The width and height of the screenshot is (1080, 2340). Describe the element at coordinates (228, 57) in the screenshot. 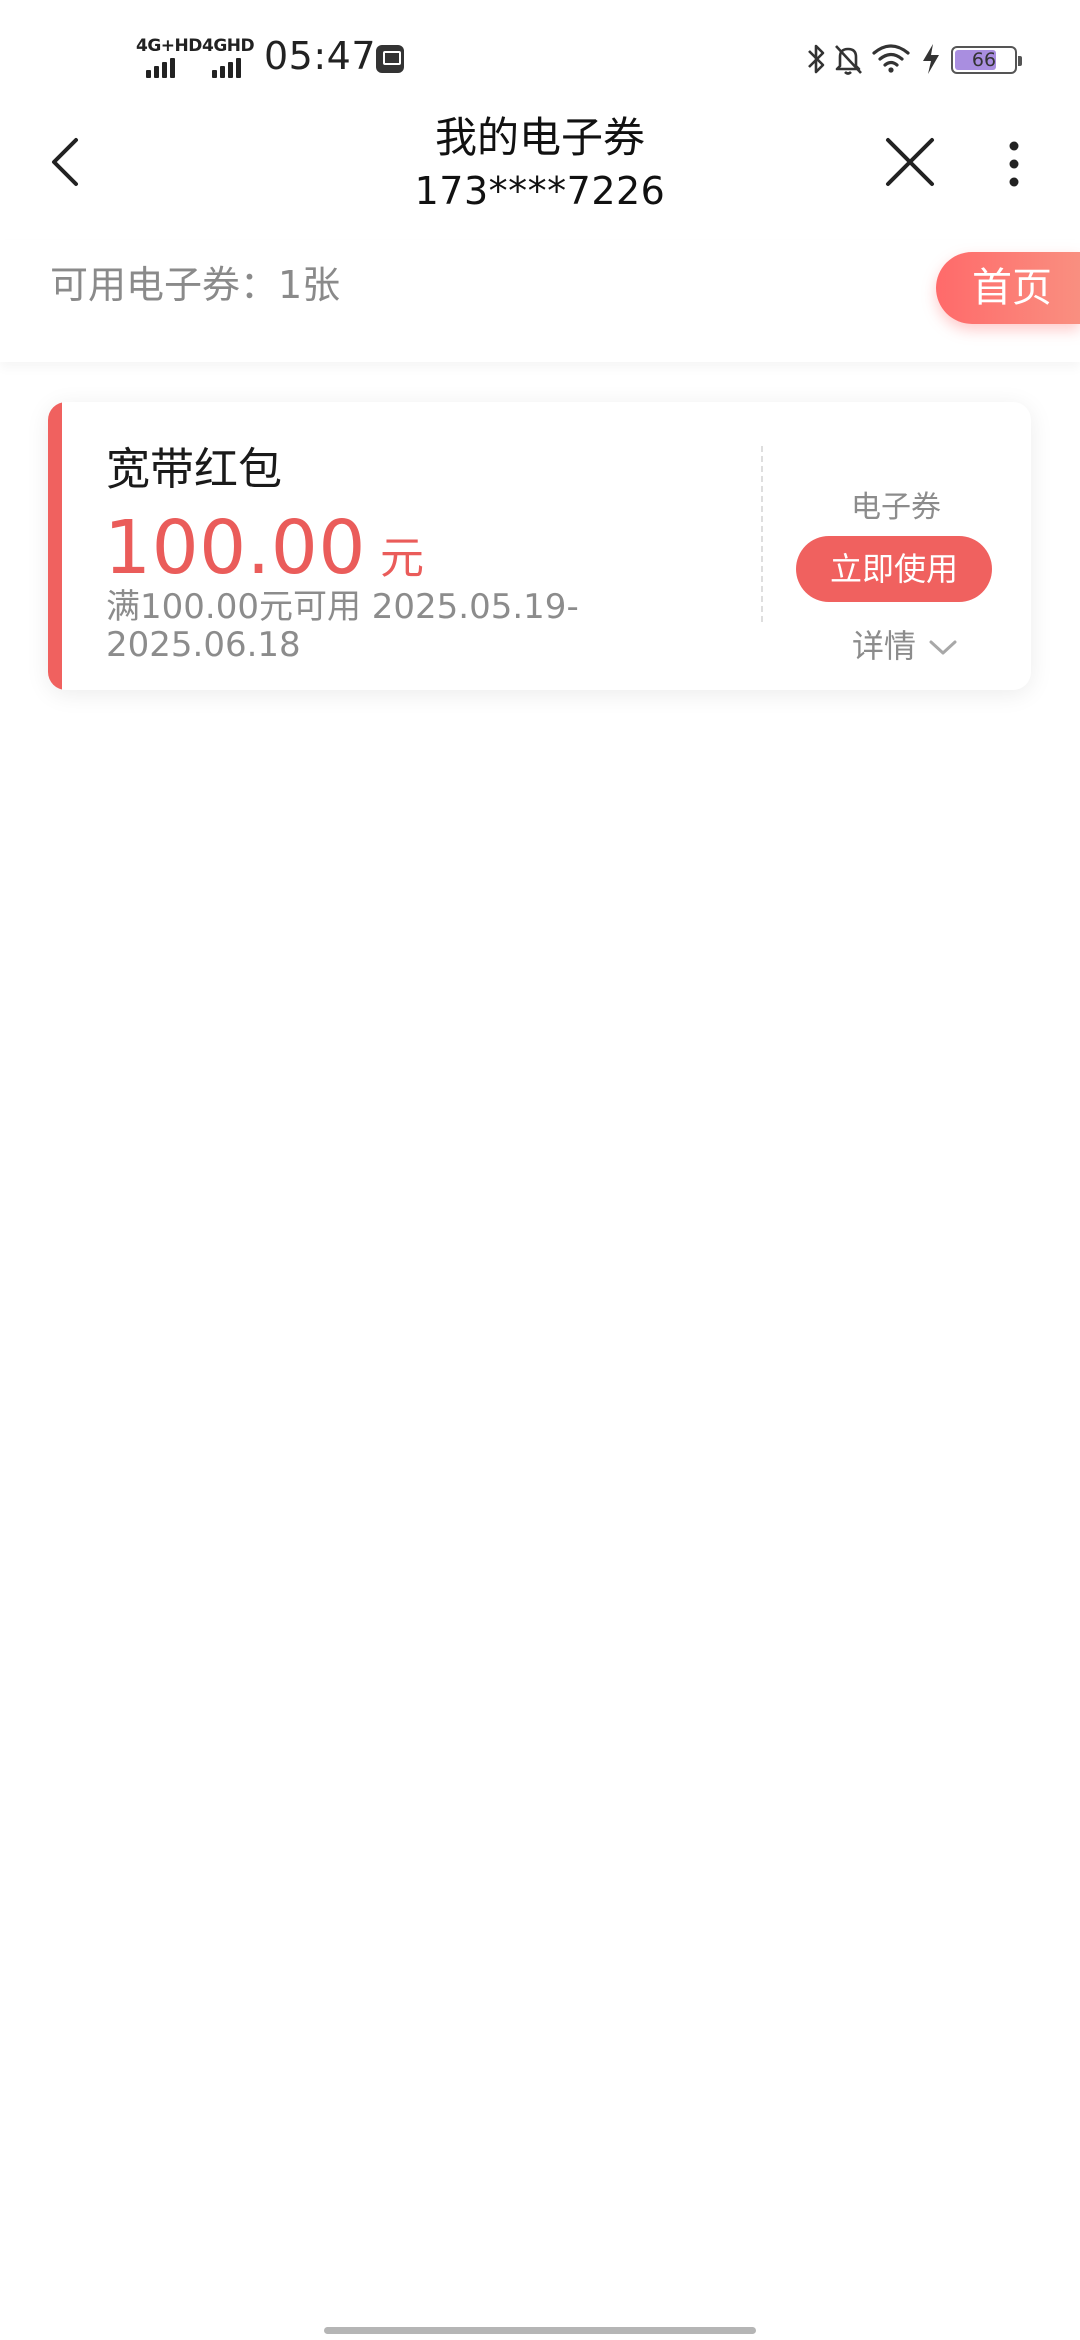

I see `signal-2: 4GHD` at that location.